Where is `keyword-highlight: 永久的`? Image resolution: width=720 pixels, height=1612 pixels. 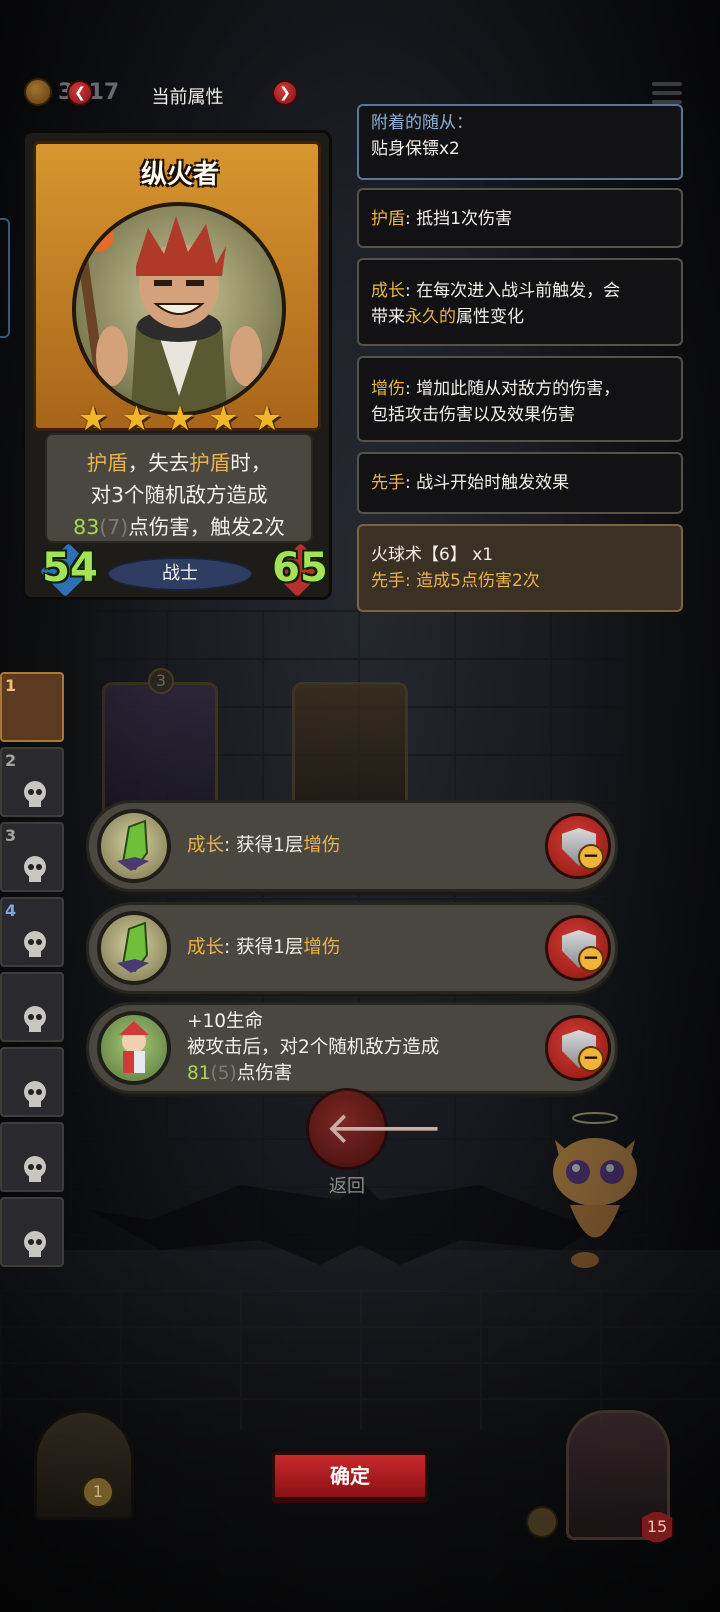 keyword-highlight: 永久的 is located at coordinates (430, 317).